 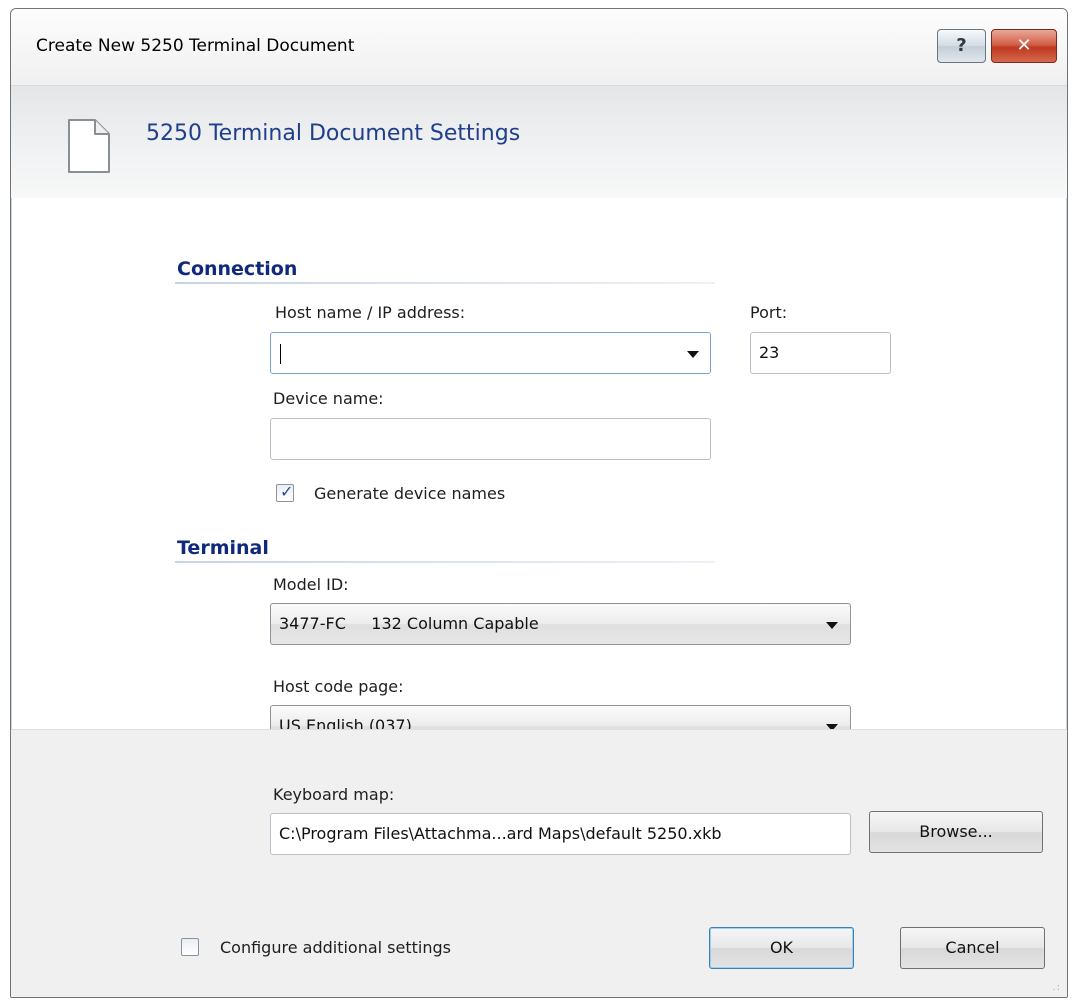 I want to click on terminal-divider, so click(x=445, y=562).